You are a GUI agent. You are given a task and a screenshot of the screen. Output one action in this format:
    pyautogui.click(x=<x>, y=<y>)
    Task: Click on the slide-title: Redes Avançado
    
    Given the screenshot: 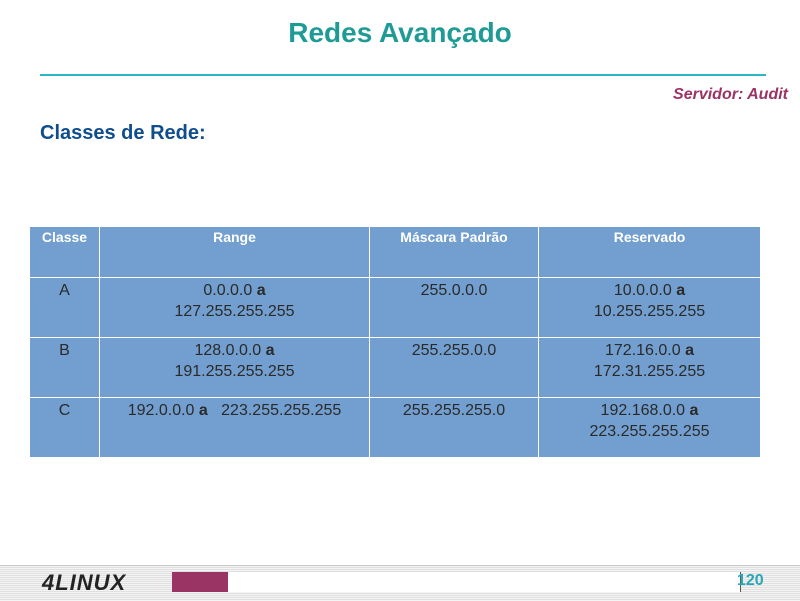 What is the action you would take?
    pyautogui.click(x=400, y=32)
    